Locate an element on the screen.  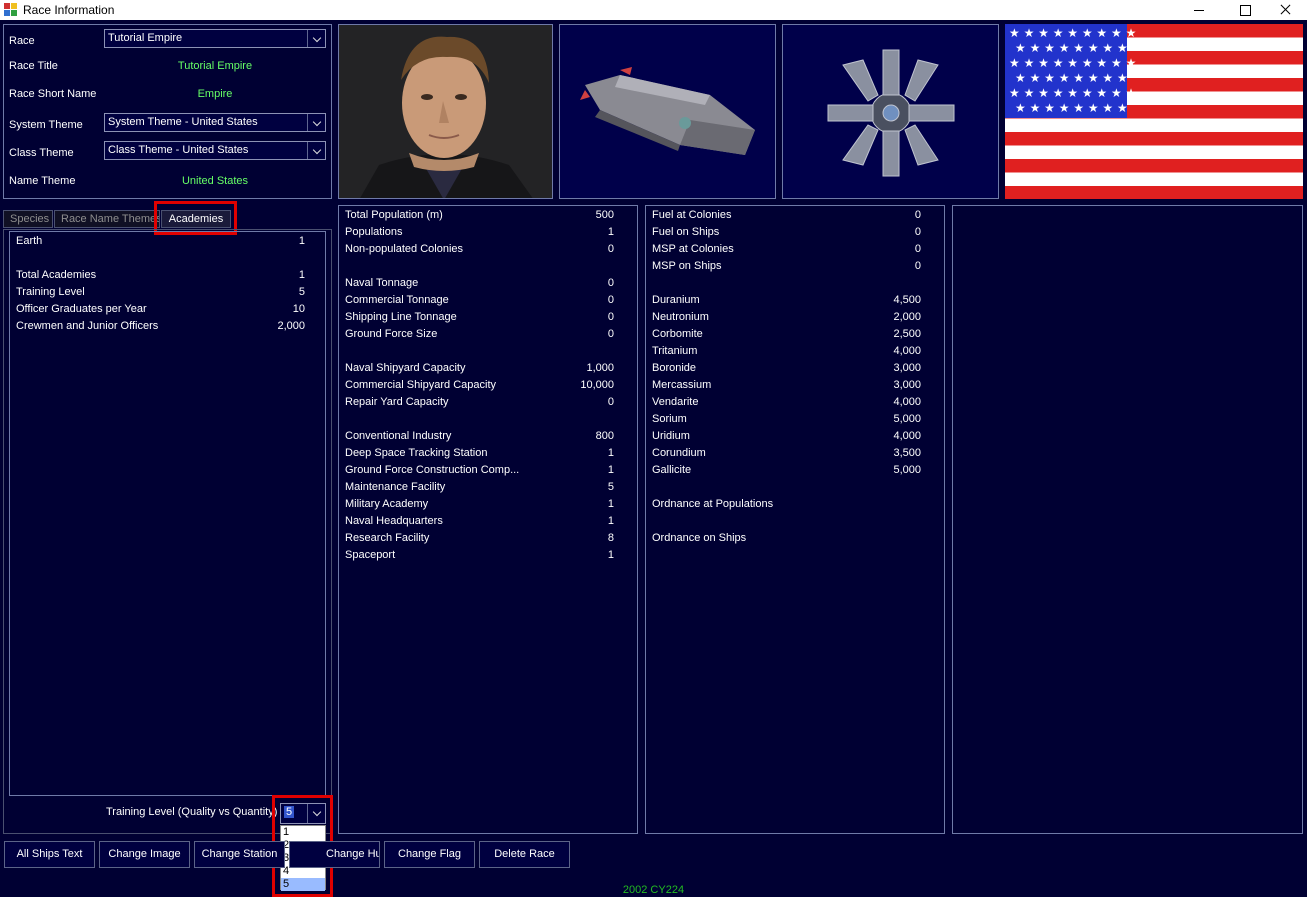
list-item-label: Commercial Shipyard Capacity is located at coordinates (420, 385).